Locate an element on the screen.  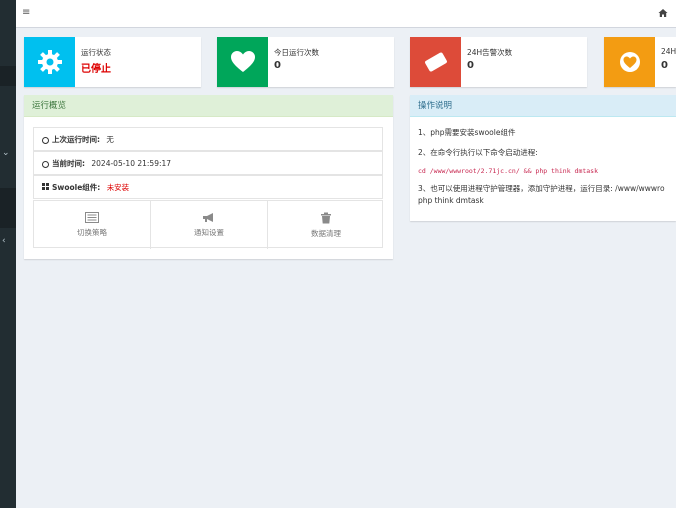
switch-strategy-button: 切换策略 is located at coordinates (92, 225).